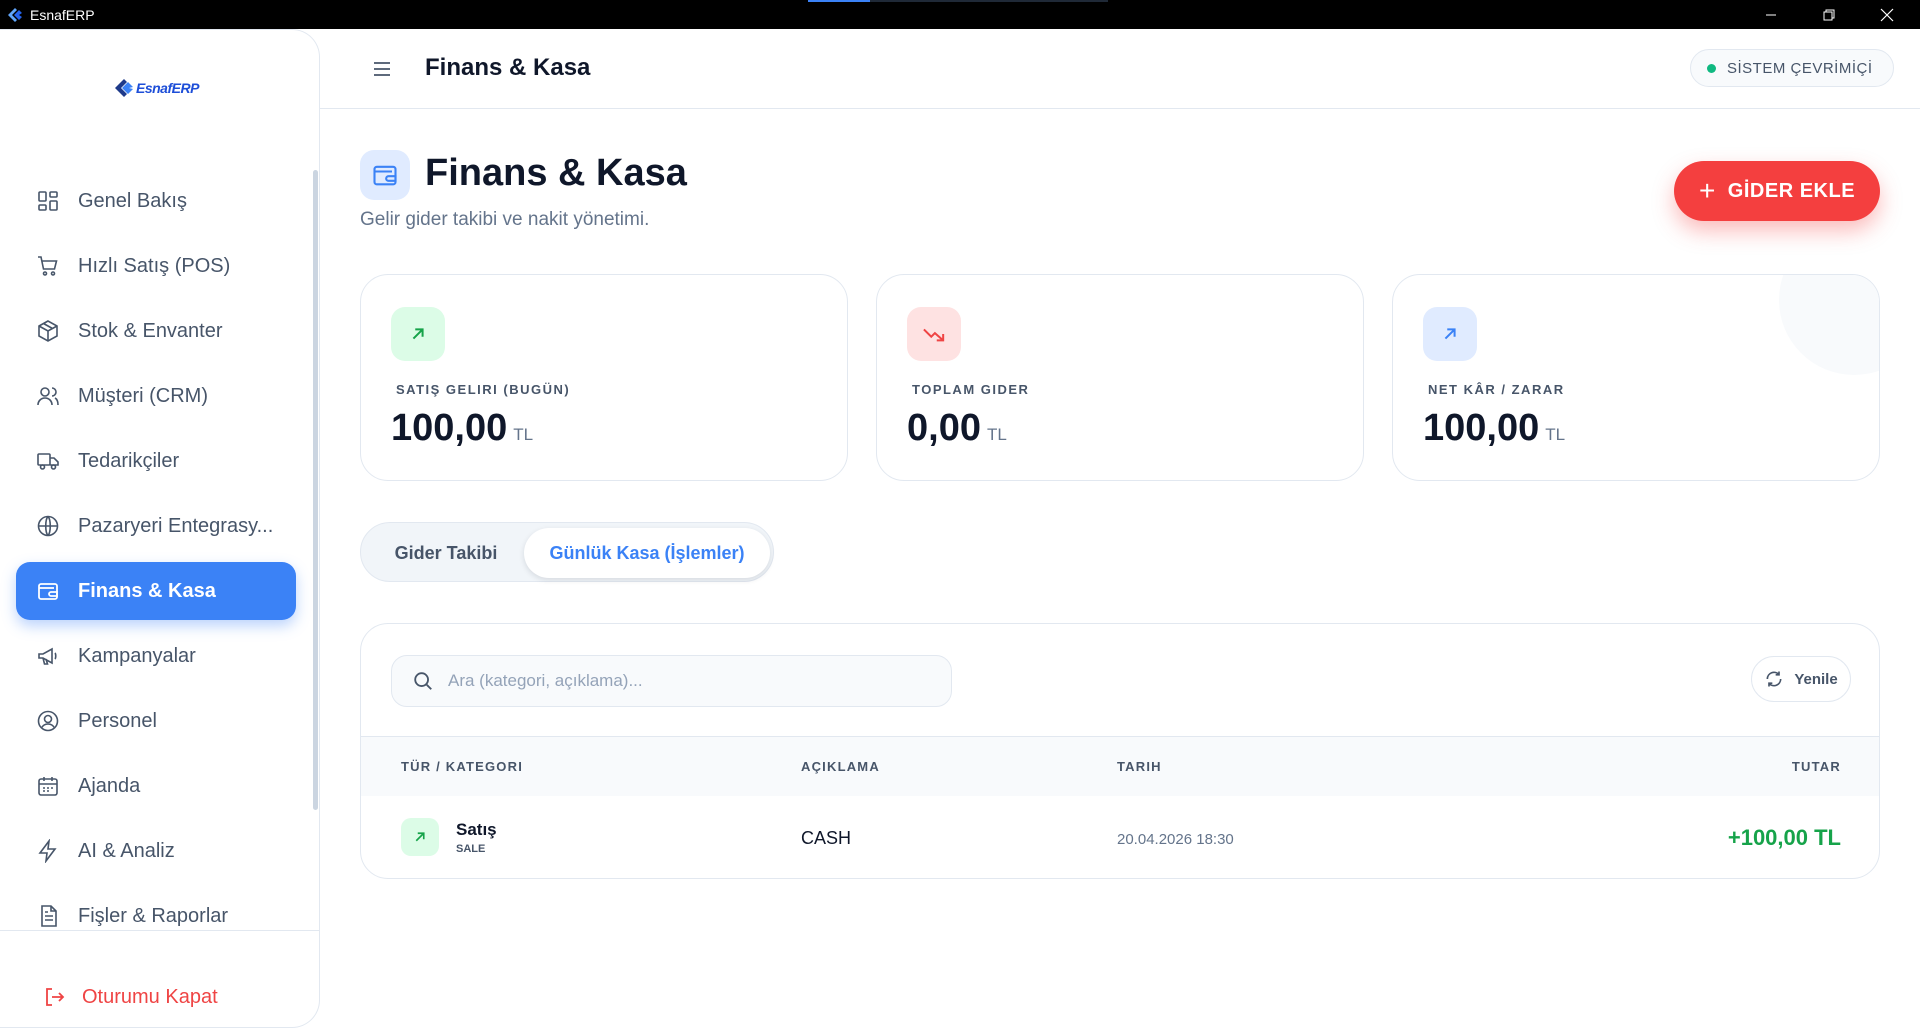 Image resolution: width=1920 pixels, height=1028 pixels. What do you see at coordinates (62, 14) in the screenshot?
I see `window-title: EsnafERP` at bounding box center [62, 14].